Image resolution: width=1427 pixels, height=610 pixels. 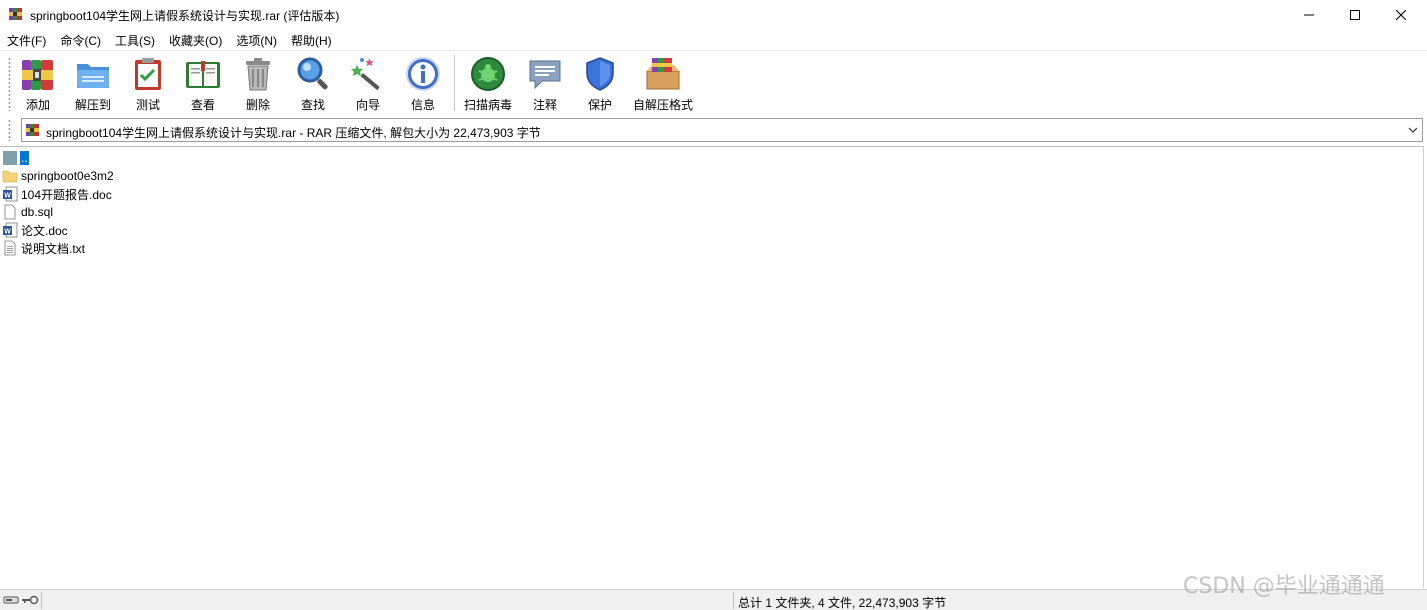 I want to click on find-label: 查找, so click(x=312, y=105).